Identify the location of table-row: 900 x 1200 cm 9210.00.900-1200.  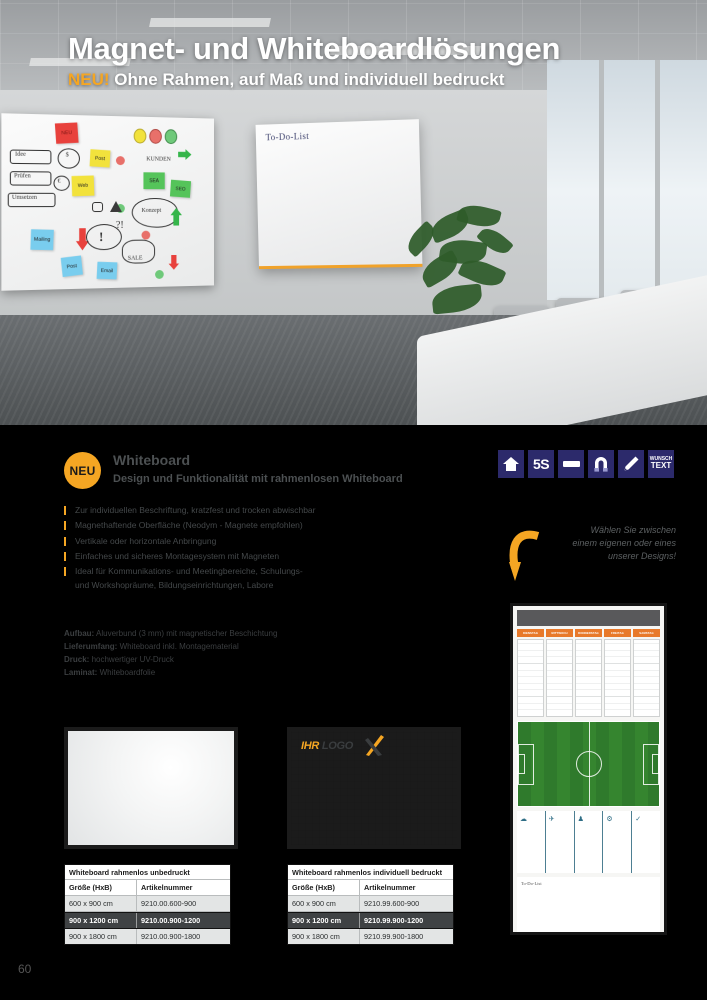
(147, 920).